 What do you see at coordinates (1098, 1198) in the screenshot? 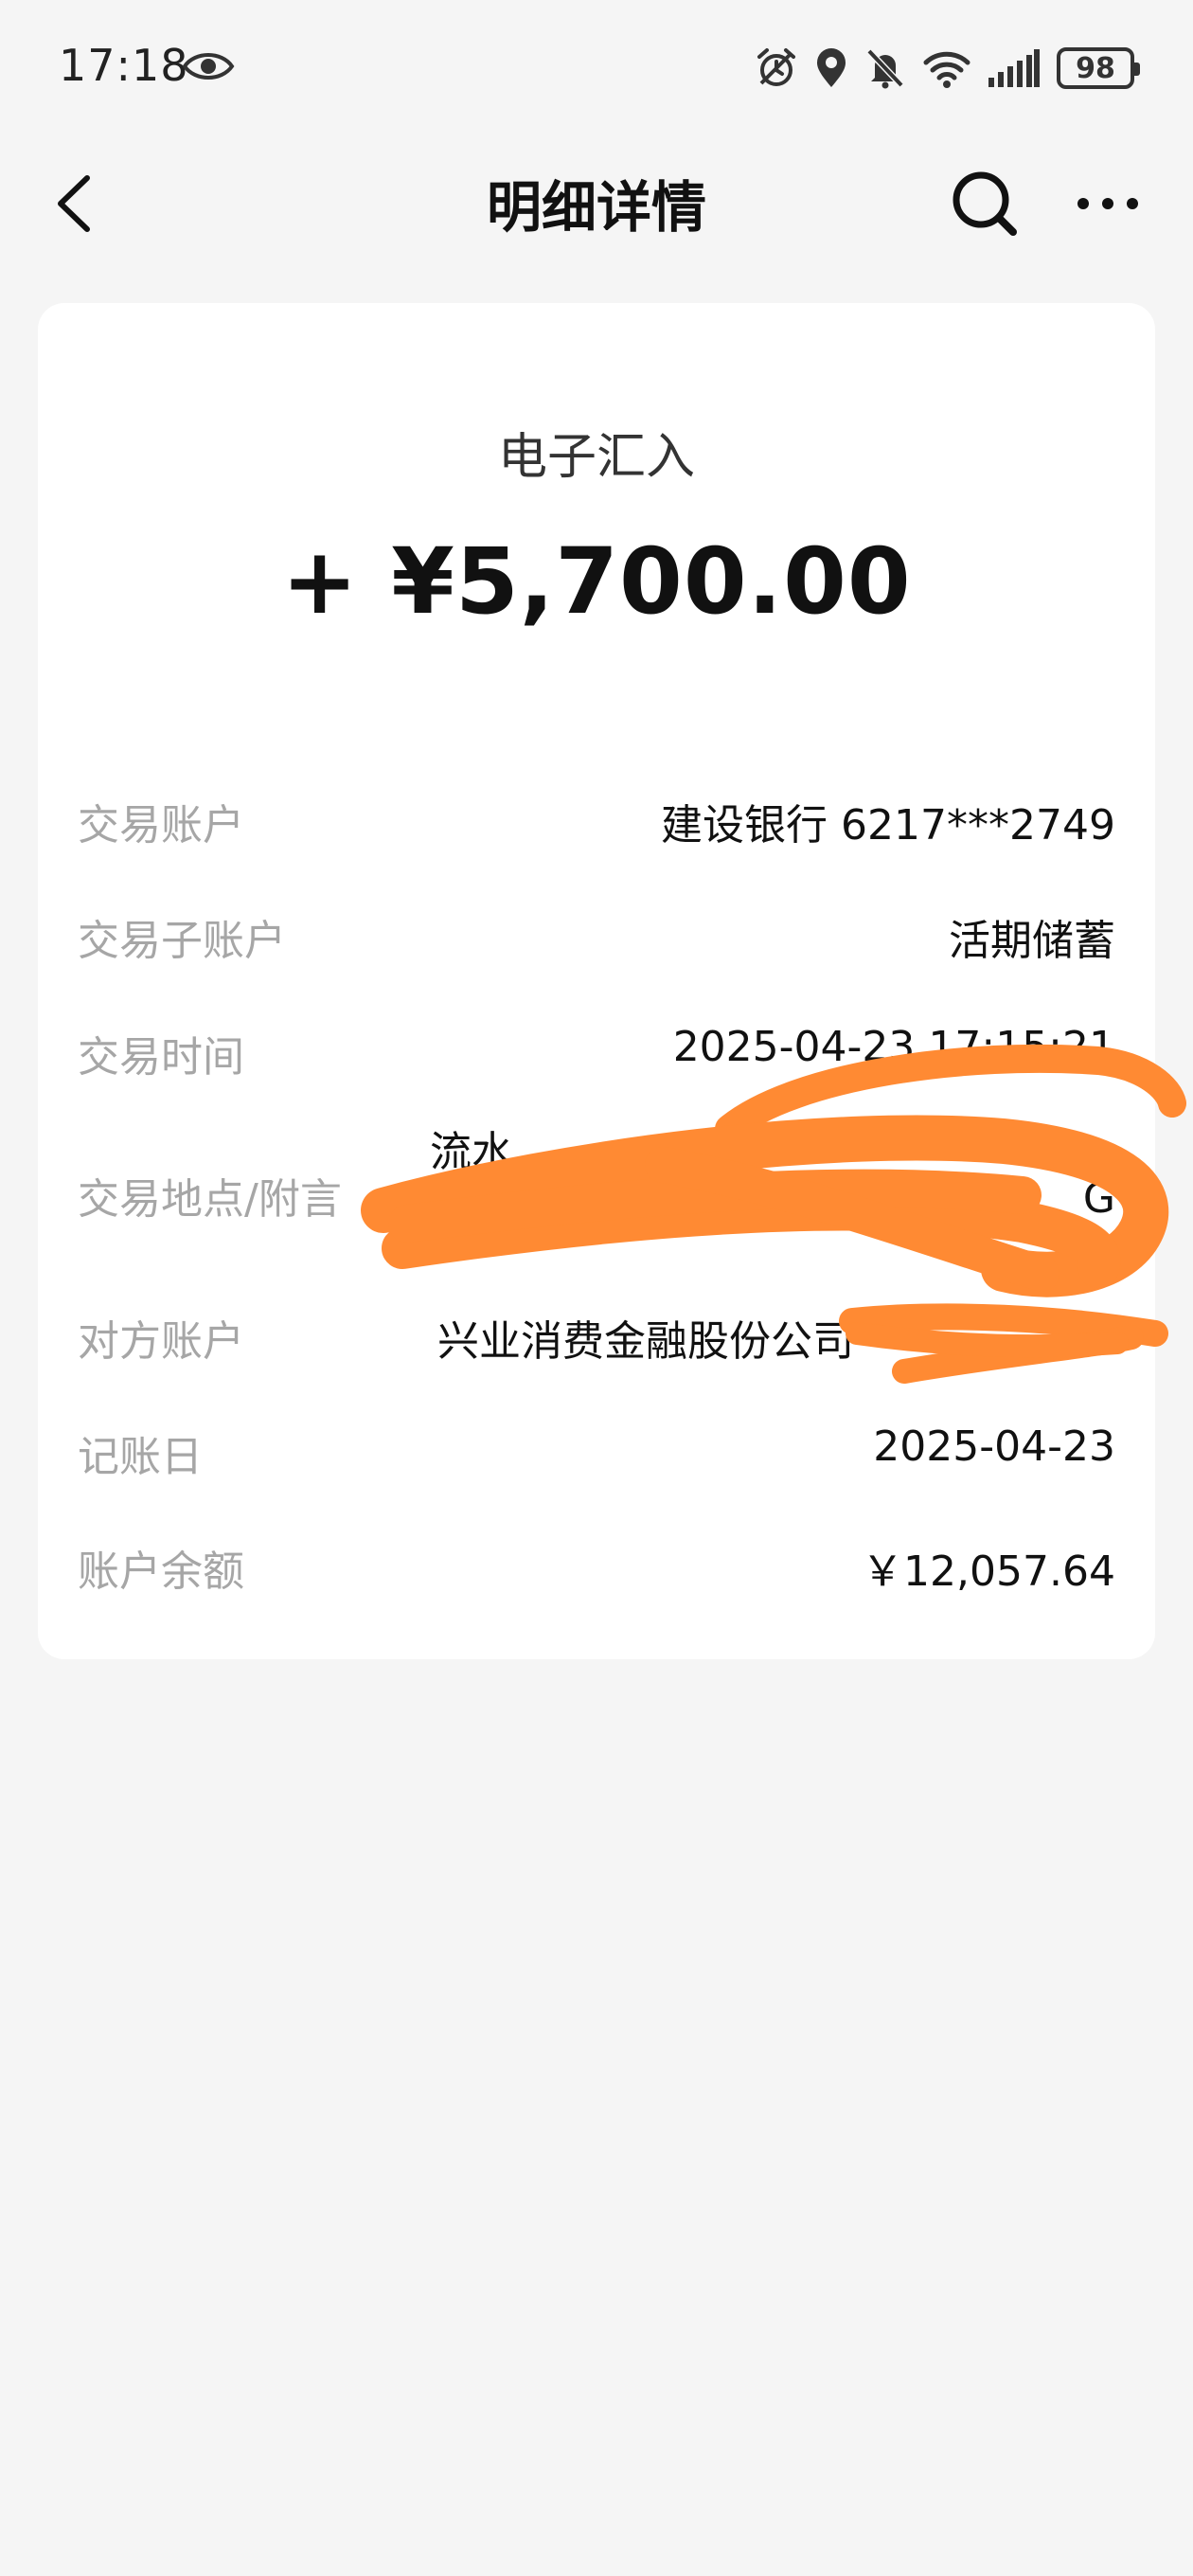
I see `location-line-2: G` at bounding box center [1098, 1198].